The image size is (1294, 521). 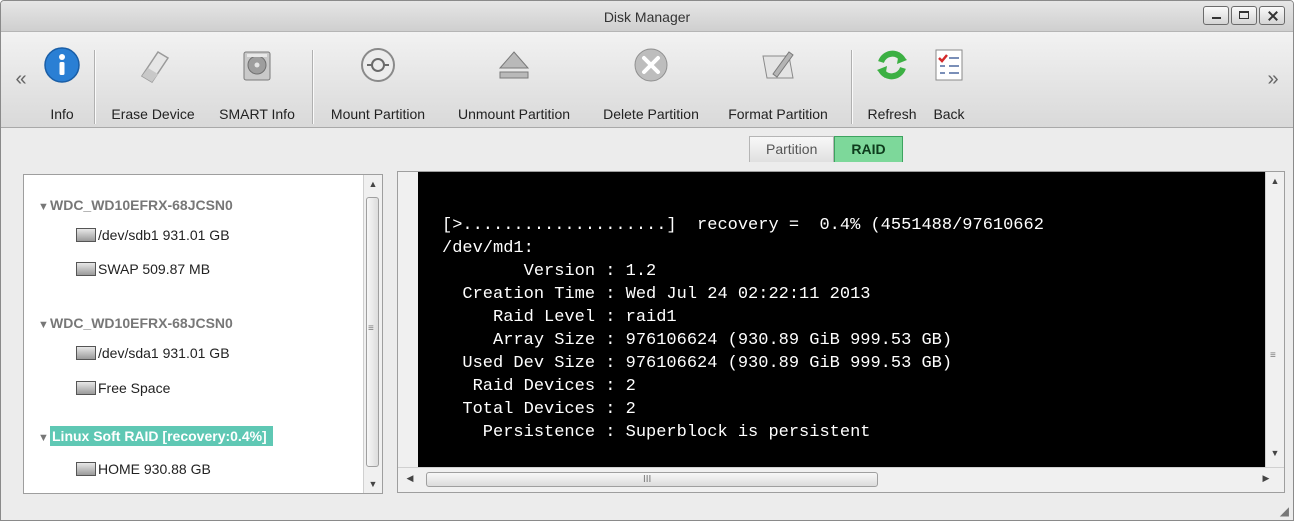 What do you see at coordinates (892, 65) in the screenshot?
I see `refresh-icon` at bounding box center [892, 65].